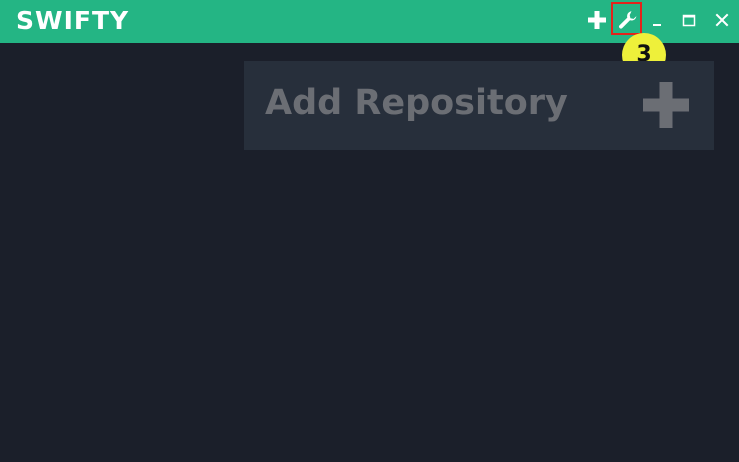 The height and width of the screenshot is (462, 739). What do you see at coordinates (416, 103) in the screenshot?
I see `add-repository-label: Add Repository` at bounding box center [416, 103].